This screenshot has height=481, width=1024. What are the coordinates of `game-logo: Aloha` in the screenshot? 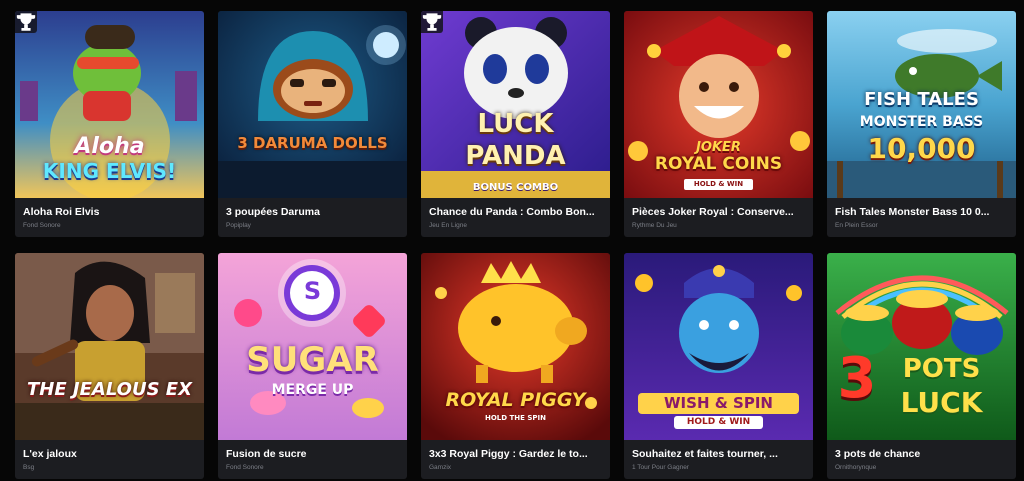 It's located at (109, 146).